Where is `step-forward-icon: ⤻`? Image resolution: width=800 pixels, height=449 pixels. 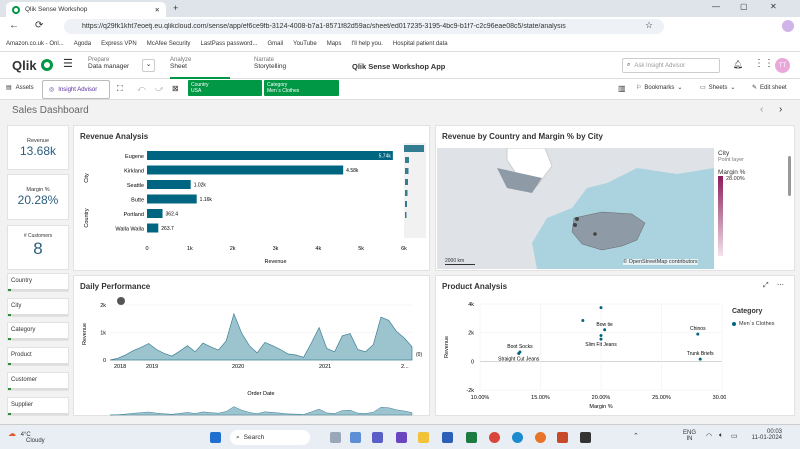
step-forward-icon: ⤻ is located at coordinates (159, 89).